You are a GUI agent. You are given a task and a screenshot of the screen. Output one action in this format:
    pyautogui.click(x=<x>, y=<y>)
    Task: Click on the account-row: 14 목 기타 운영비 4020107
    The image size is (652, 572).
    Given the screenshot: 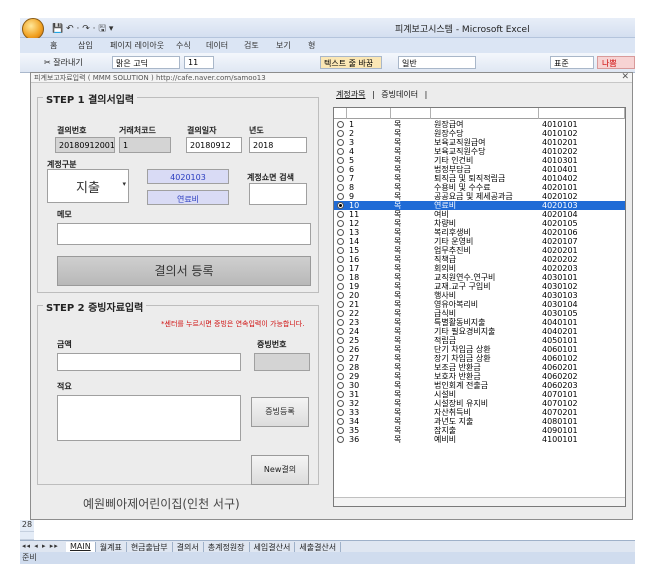 What is the action you would take?
    pyautogui.click(x=479, y=241)
    